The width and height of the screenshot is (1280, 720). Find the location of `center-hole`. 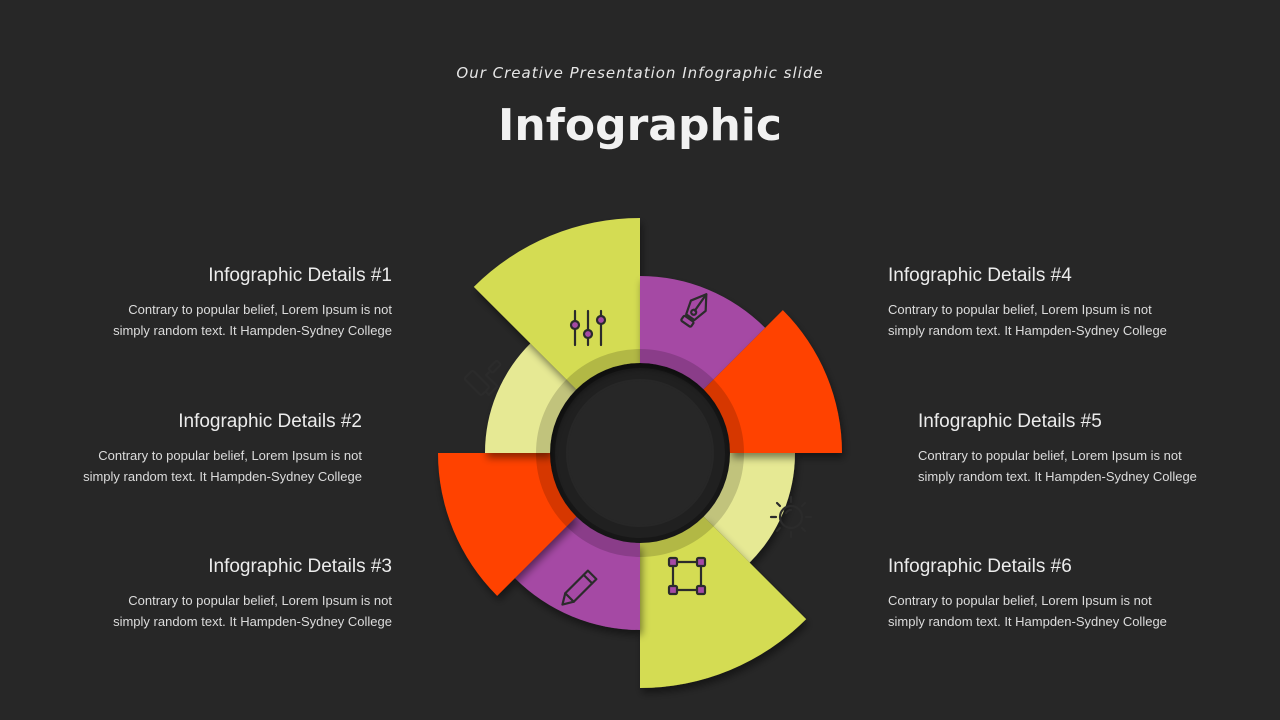

center-hole is located at coordinates (640, 453).